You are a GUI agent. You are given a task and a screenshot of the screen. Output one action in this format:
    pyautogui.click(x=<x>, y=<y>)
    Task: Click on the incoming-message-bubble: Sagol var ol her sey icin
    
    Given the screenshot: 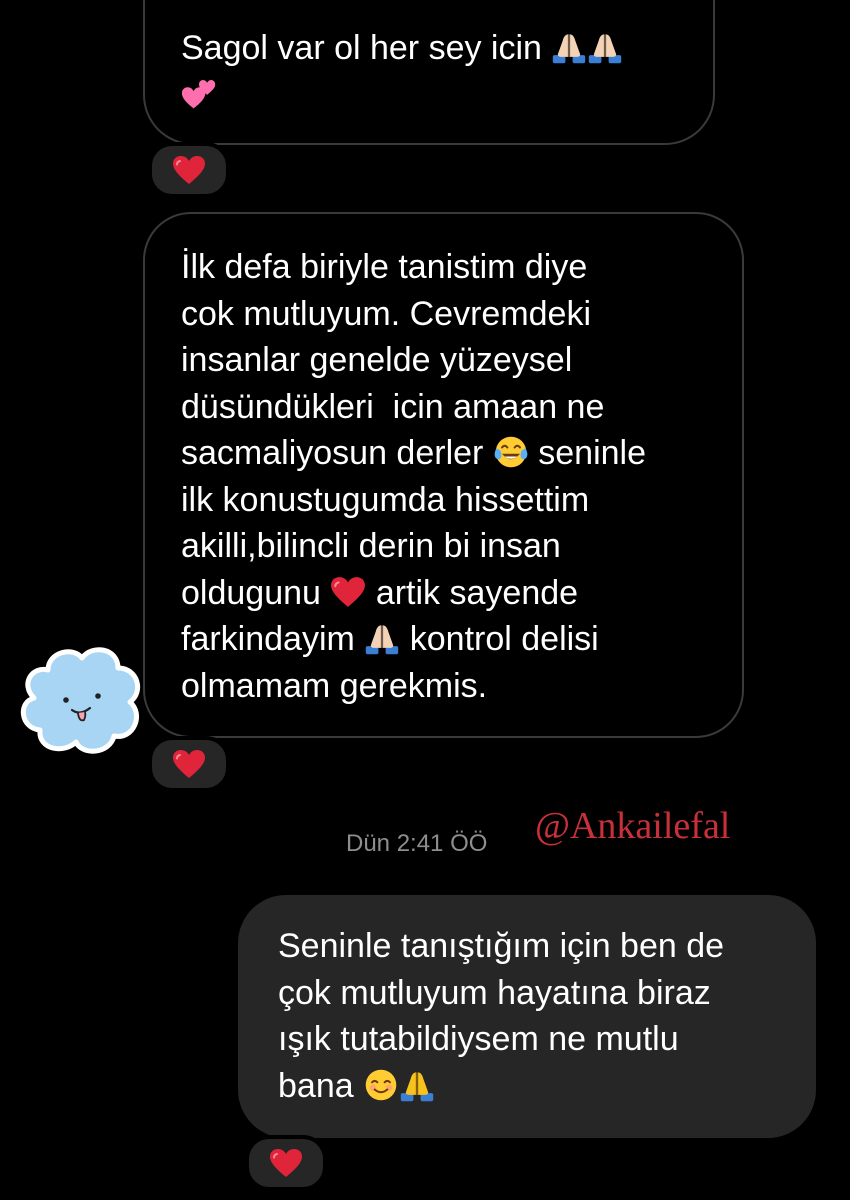 What is the action you would take?
    pyautogui.click(x=429, y=72)
    